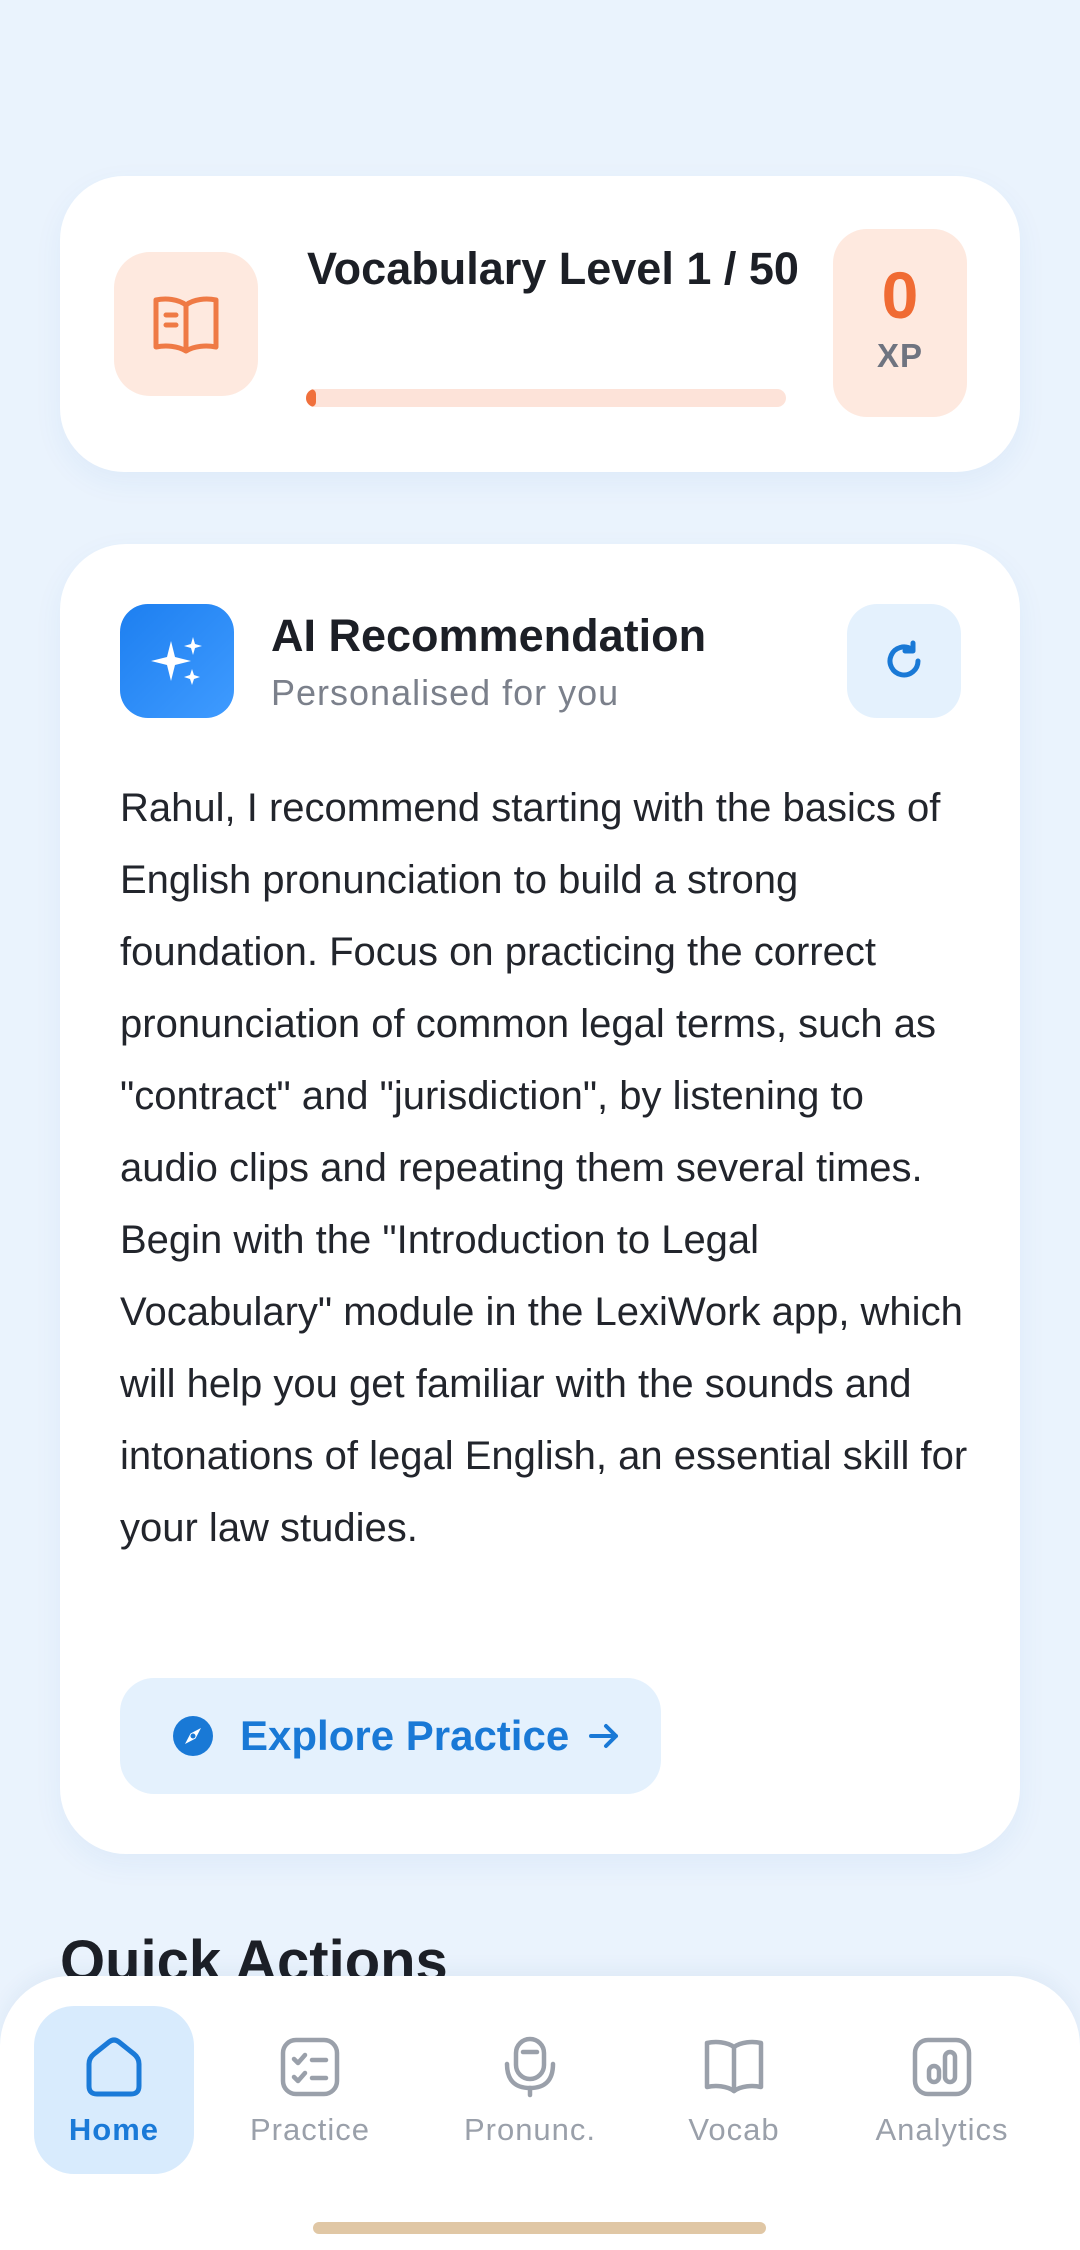  Describe the element at coordinates (734, 2067) in the screenshot. I see `book-open-icon` at that location.